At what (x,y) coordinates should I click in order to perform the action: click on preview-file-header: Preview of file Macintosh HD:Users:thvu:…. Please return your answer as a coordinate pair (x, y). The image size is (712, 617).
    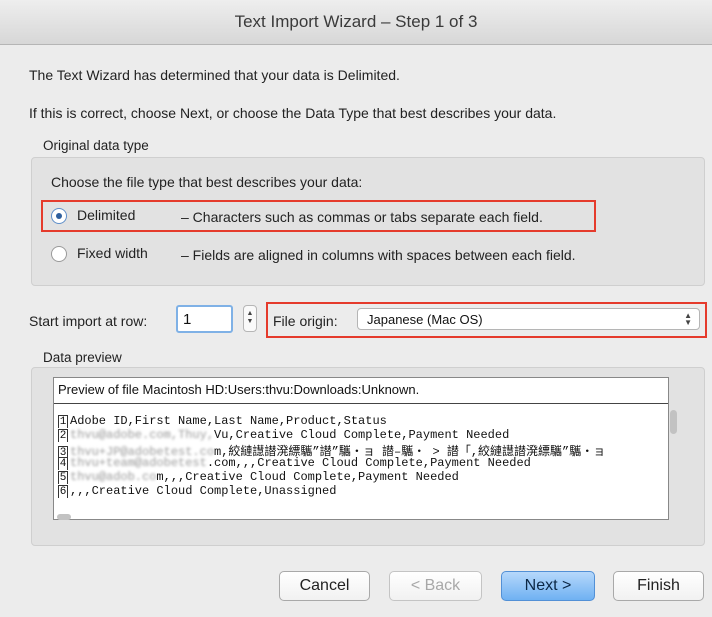
    Looking at the image, I should click on (361, 391).